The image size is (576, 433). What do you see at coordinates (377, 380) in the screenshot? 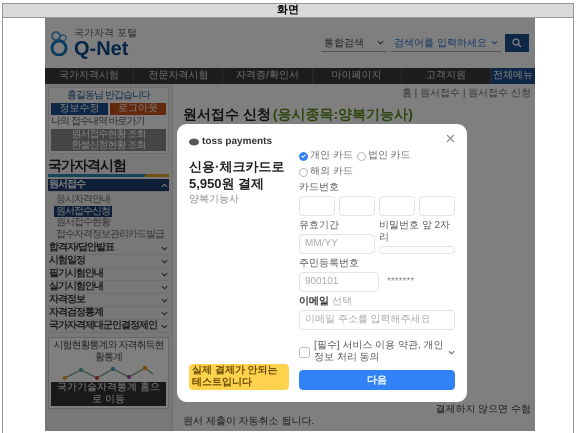
I see `next-button: 다음` at bounding box center [377, 380].